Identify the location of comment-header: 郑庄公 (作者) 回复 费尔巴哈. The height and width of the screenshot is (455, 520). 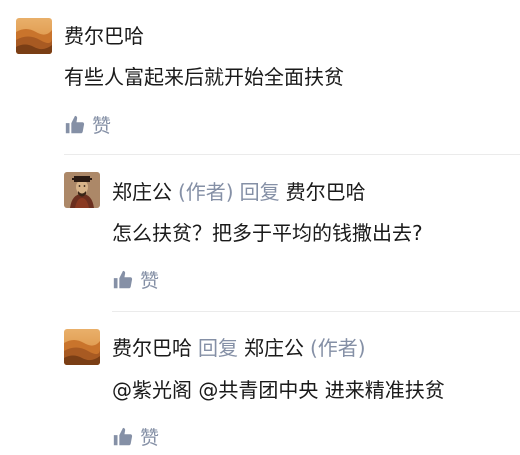
(239, 192).